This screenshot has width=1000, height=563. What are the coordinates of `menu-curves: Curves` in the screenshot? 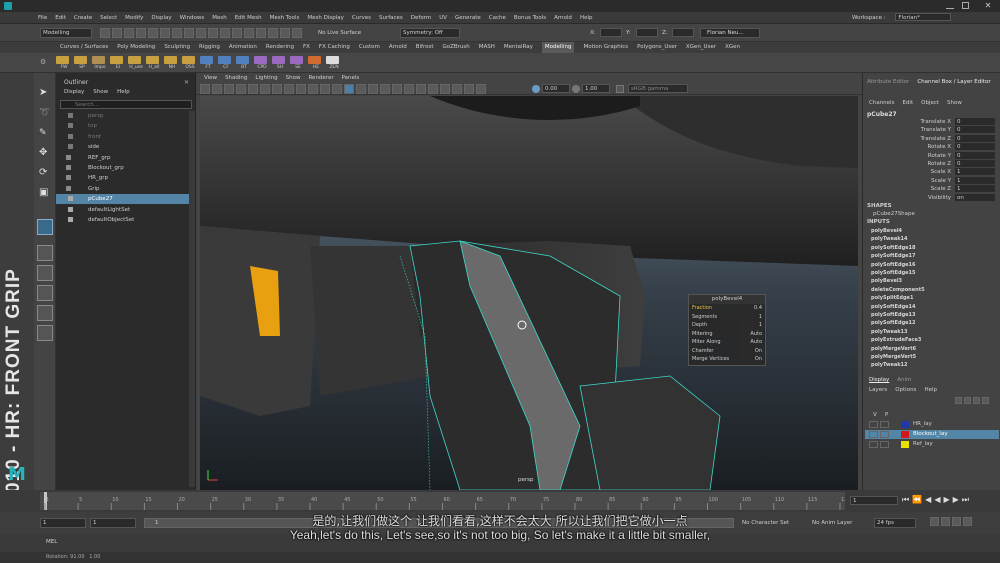 It's located at (361, 18).